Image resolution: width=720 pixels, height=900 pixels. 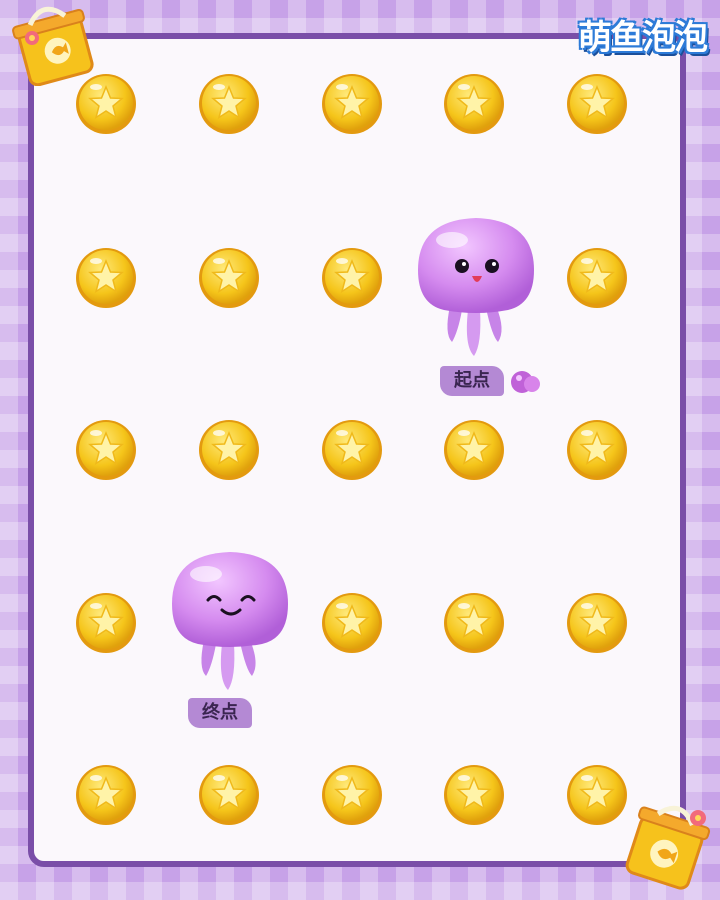 What do you see at coordinates (220, 713) in the screenshot?
I see `end-label: 终点` at bounding box center [220, 713].